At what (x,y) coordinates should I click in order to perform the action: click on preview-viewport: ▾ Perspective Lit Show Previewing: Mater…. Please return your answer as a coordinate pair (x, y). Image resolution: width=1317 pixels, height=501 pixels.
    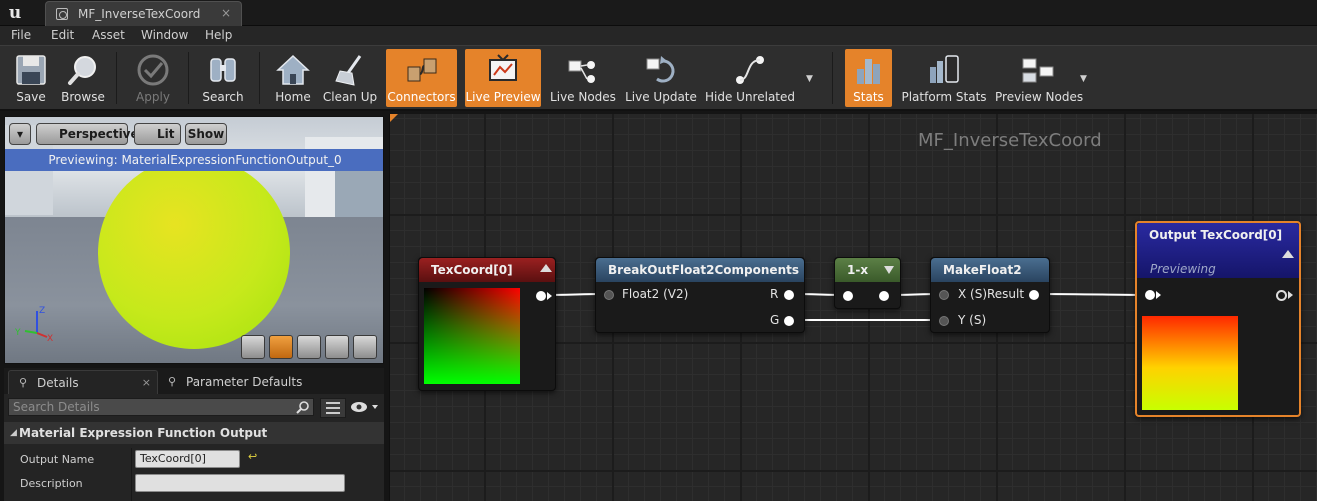
    Looking at the image, I should click on (194, 240).